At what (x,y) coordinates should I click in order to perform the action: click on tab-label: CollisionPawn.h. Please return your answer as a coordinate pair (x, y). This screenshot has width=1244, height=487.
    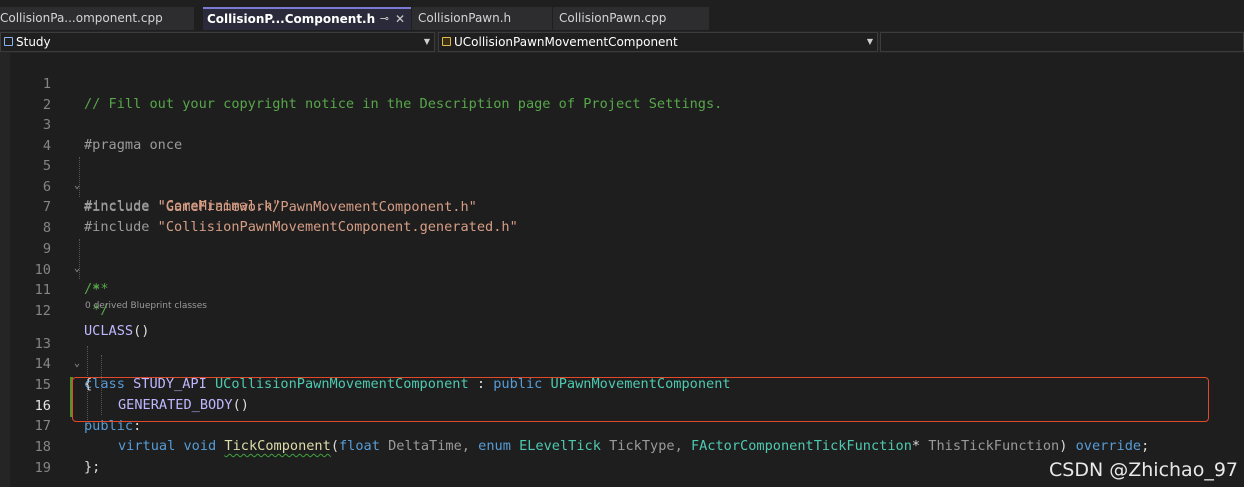
    Looking at the image, I should click on (465, 18).